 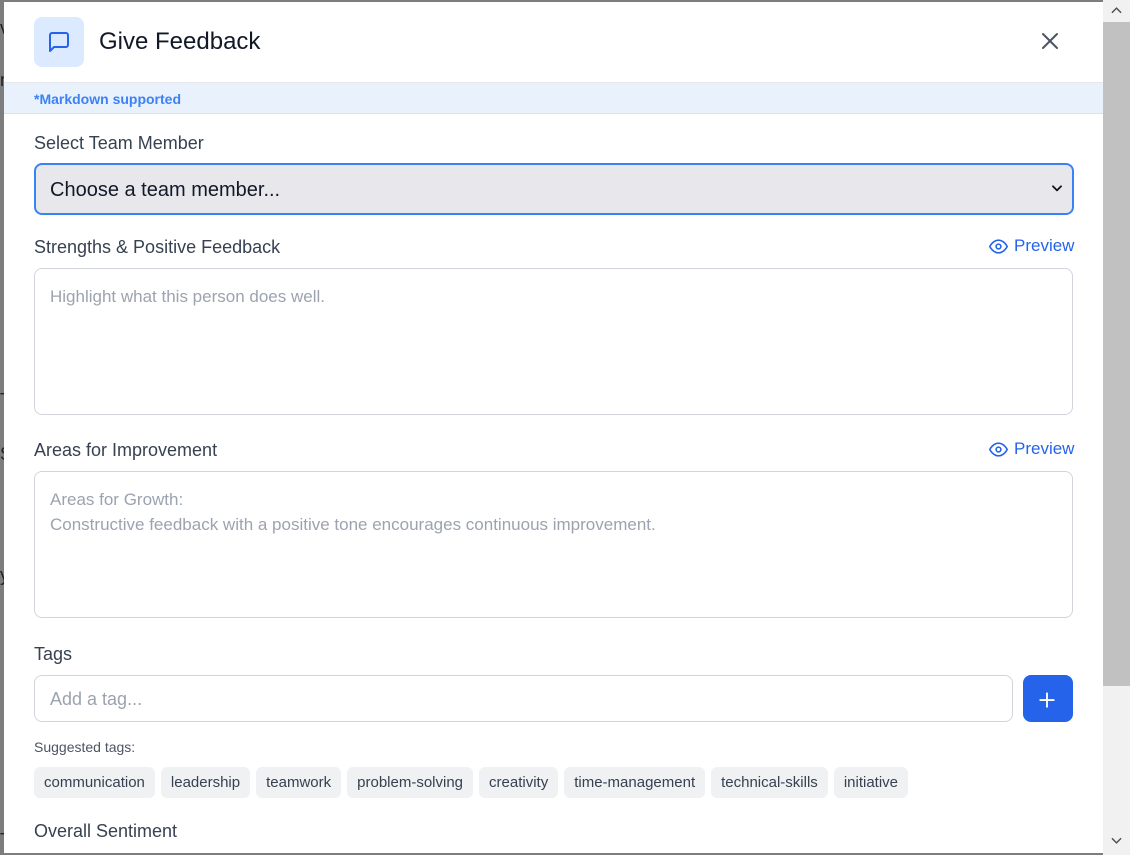 I want to click on tag-chip: leadership, so click(x=205, y=782).